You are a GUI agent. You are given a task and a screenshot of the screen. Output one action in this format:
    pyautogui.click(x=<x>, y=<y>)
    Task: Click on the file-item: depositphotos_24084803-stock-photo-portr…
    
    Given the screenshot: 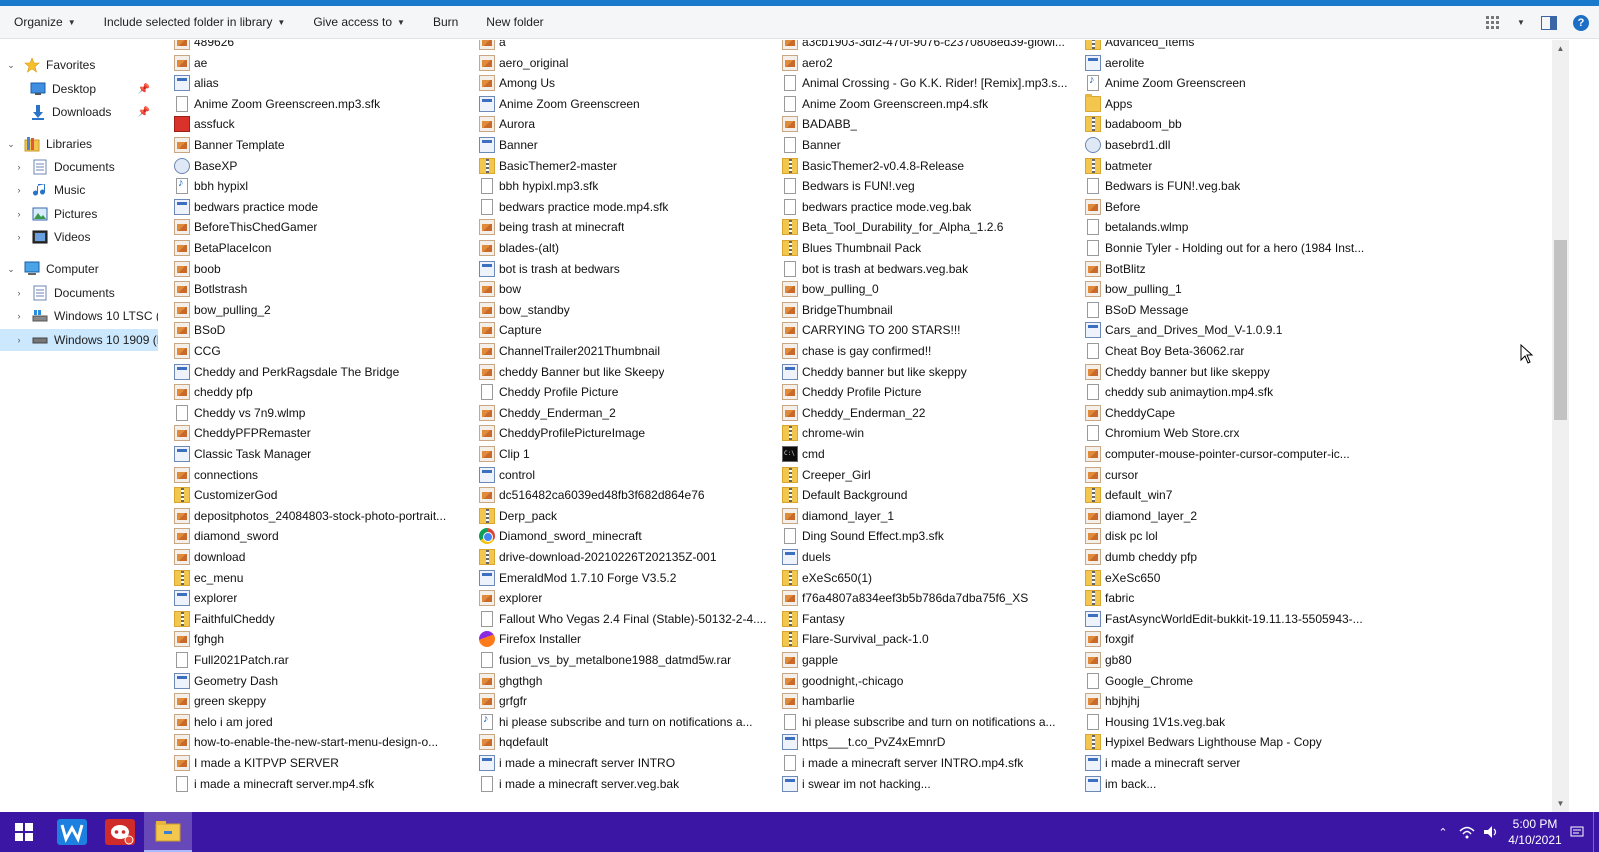 What is the action you would take?
    pyautogui.click(x=319, y=516)
    